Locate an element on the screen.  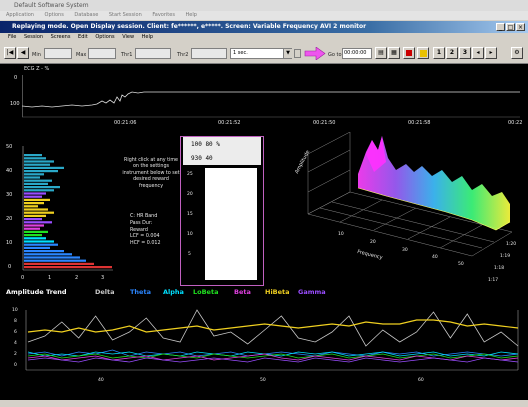
menu-session: Session is located at coordinates (33, 37).